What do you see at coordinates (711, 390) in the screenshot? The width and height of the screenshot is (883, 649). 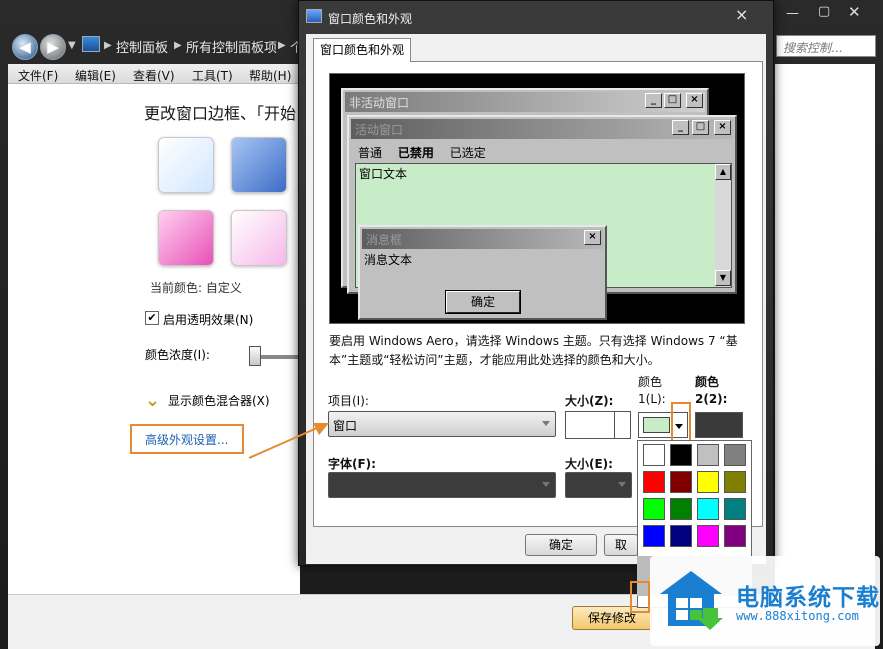 I see `color2-label: 颜色 2(2):` at bounding box center [711, 390].